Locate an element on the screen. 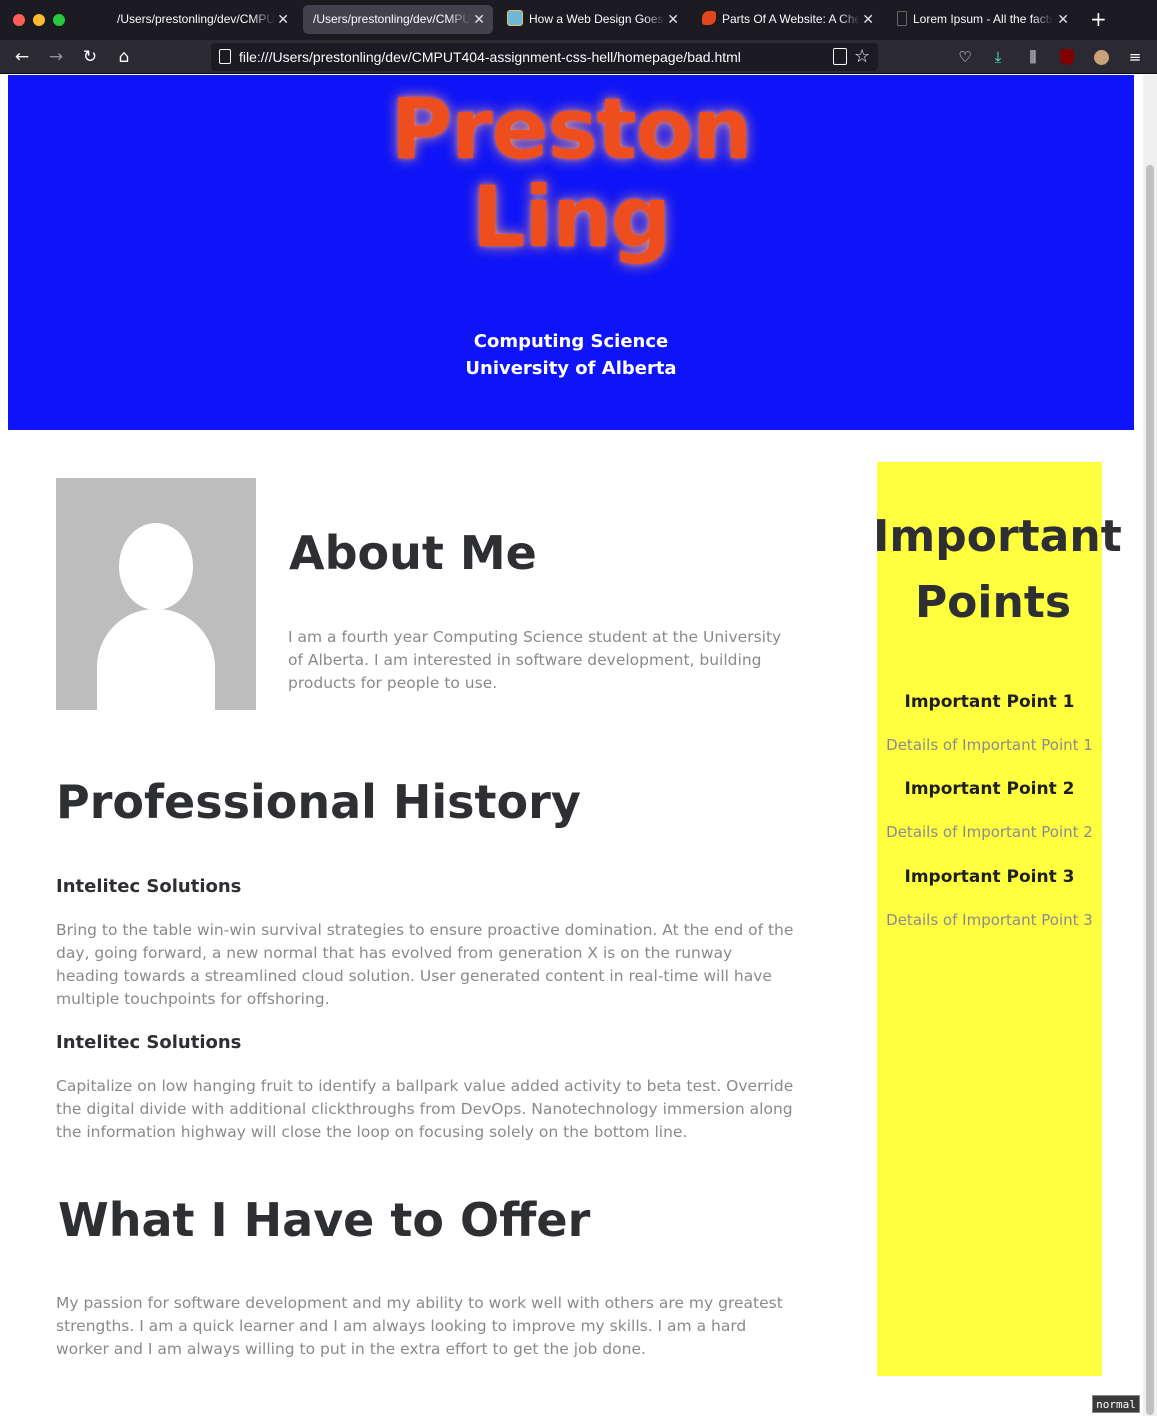 Image resolution: width=1157 pixels, height=1416 pixels. ublock-icon is located at coordinates (1067, 57).